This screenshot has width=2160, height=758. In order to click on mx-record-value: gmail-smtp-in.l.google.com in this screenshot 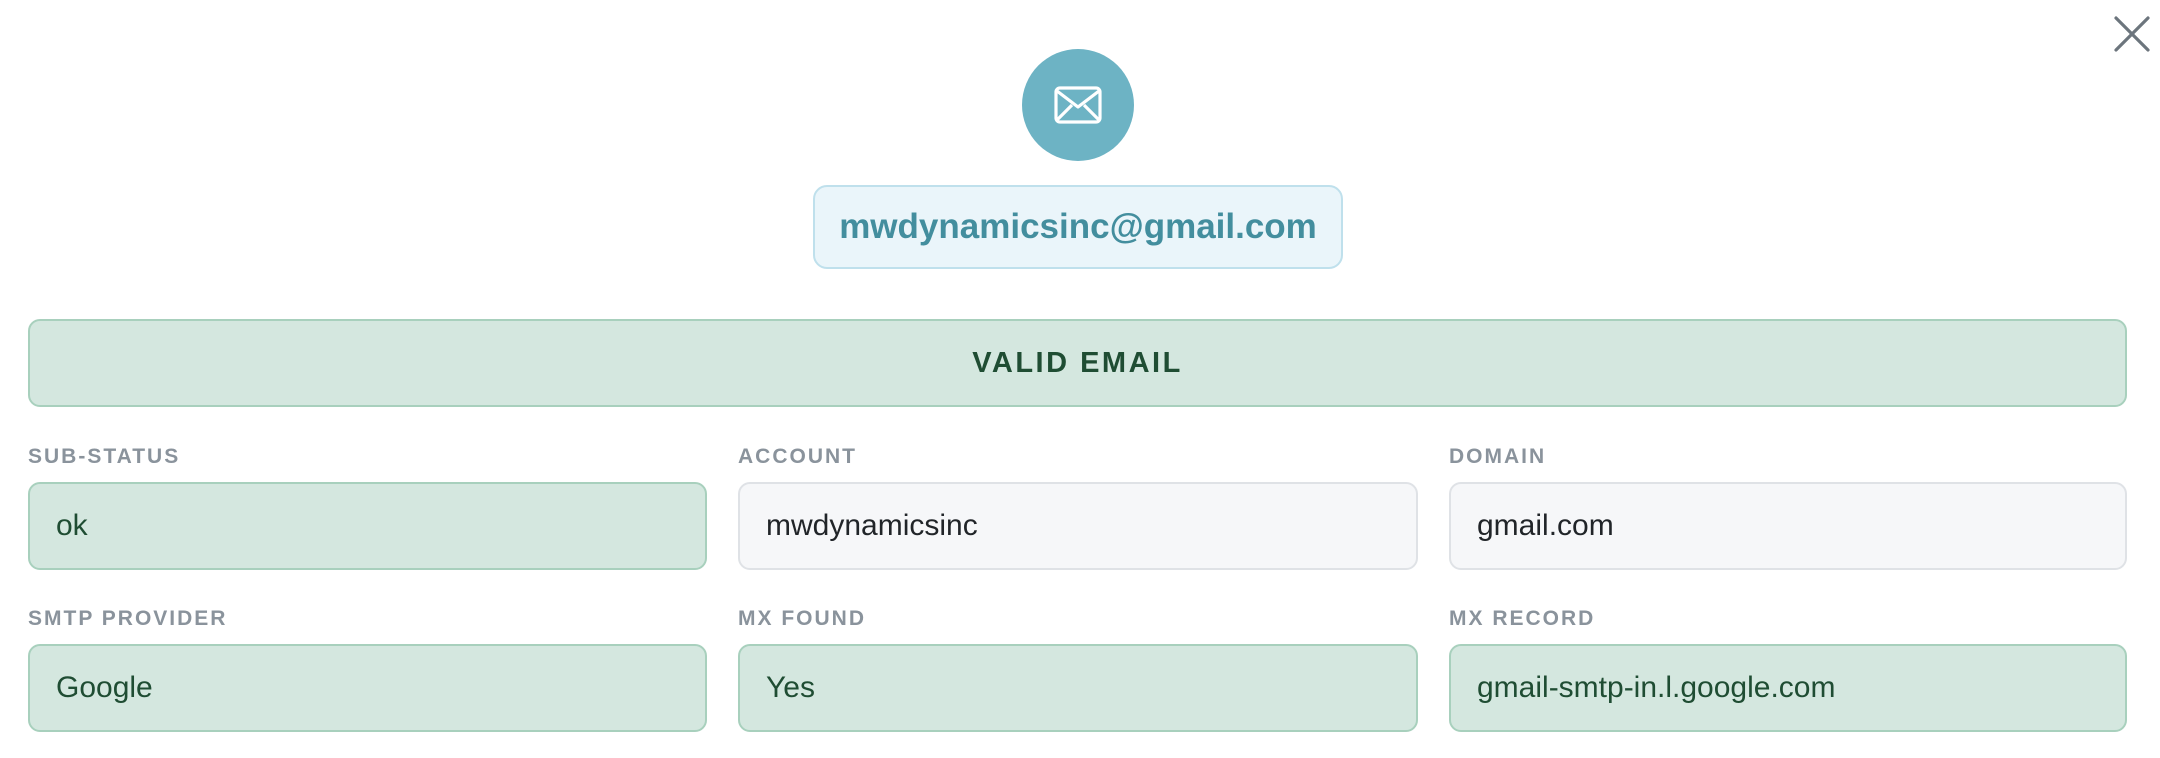, I will do `click(1788, 688)`.